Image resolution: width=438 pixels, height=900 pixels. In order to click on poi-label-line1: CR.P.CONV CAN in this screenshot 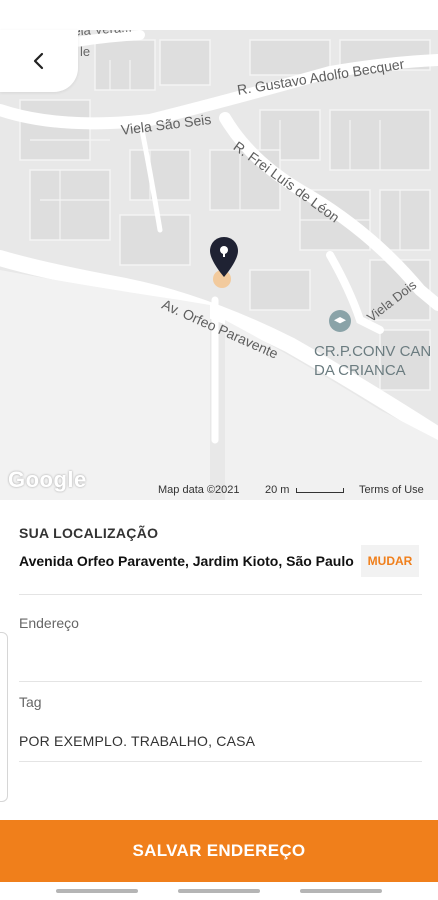, I will do `click(373, 351)`.